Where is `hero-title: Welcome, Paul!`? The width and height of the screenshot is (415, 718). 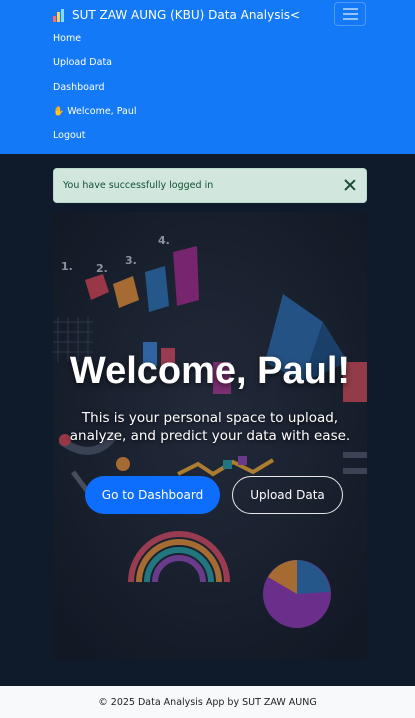 hero-title: Welcome, Paul! is located at coordinates (210, 371).